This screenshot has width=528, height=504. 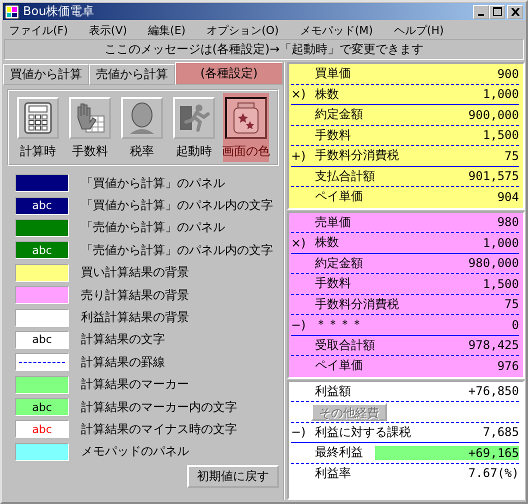 I want to click on color-setting-label: 「買値から計算」のパネル内の文字, so click(x=177, y=205).